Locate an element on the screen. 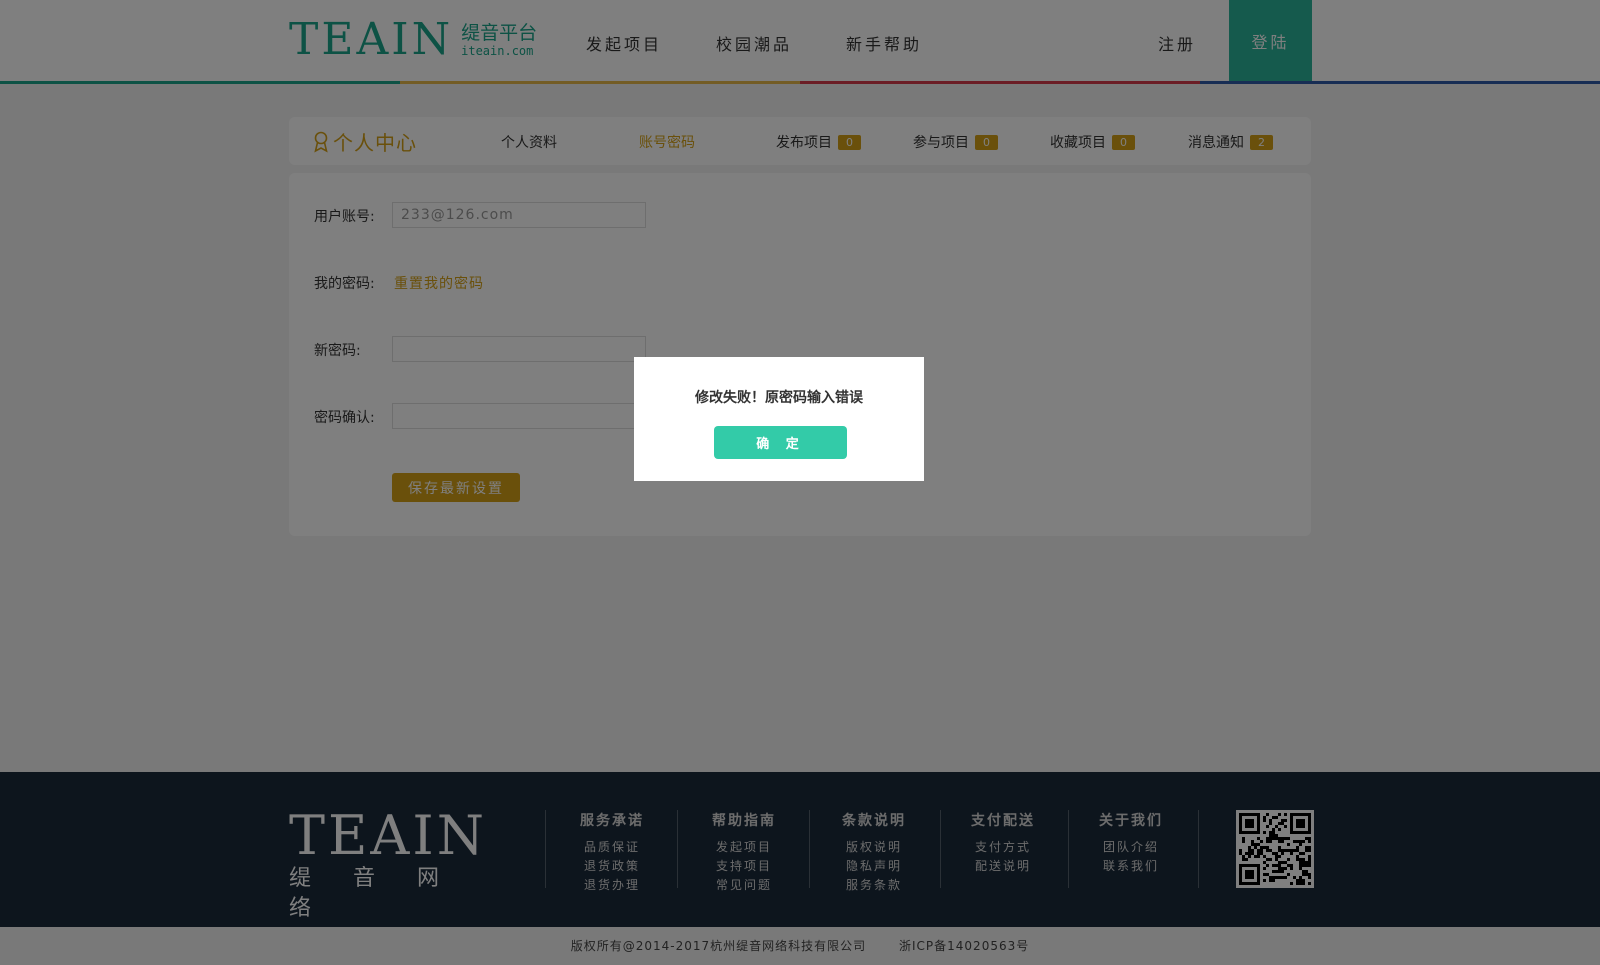 This screenshot has width=1600, height=965. dialog-ok-button: 确 定 is located at coordinates (780, 442).